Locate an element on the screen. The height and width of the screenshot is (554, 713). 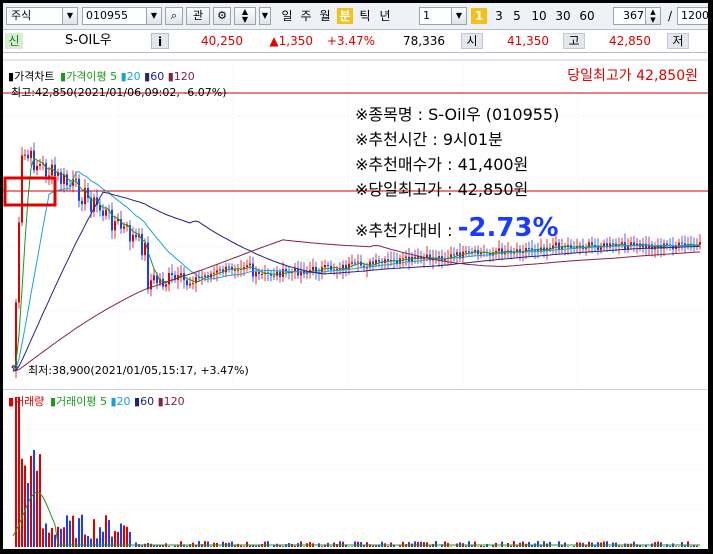
period-minute: 분 is located at coordinates (345, 16).